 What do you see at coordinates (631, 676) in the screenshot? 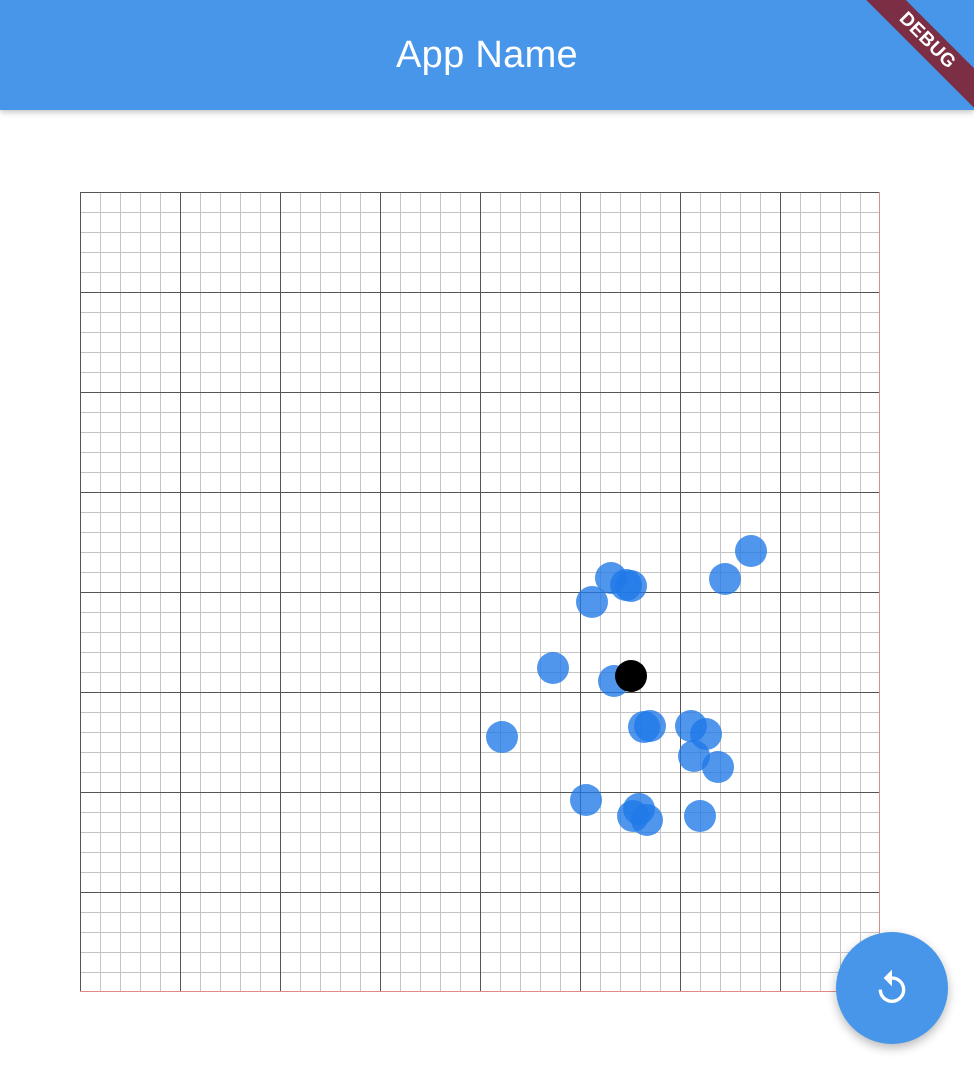
I see `reference-point` at bounding box center [631, 676].